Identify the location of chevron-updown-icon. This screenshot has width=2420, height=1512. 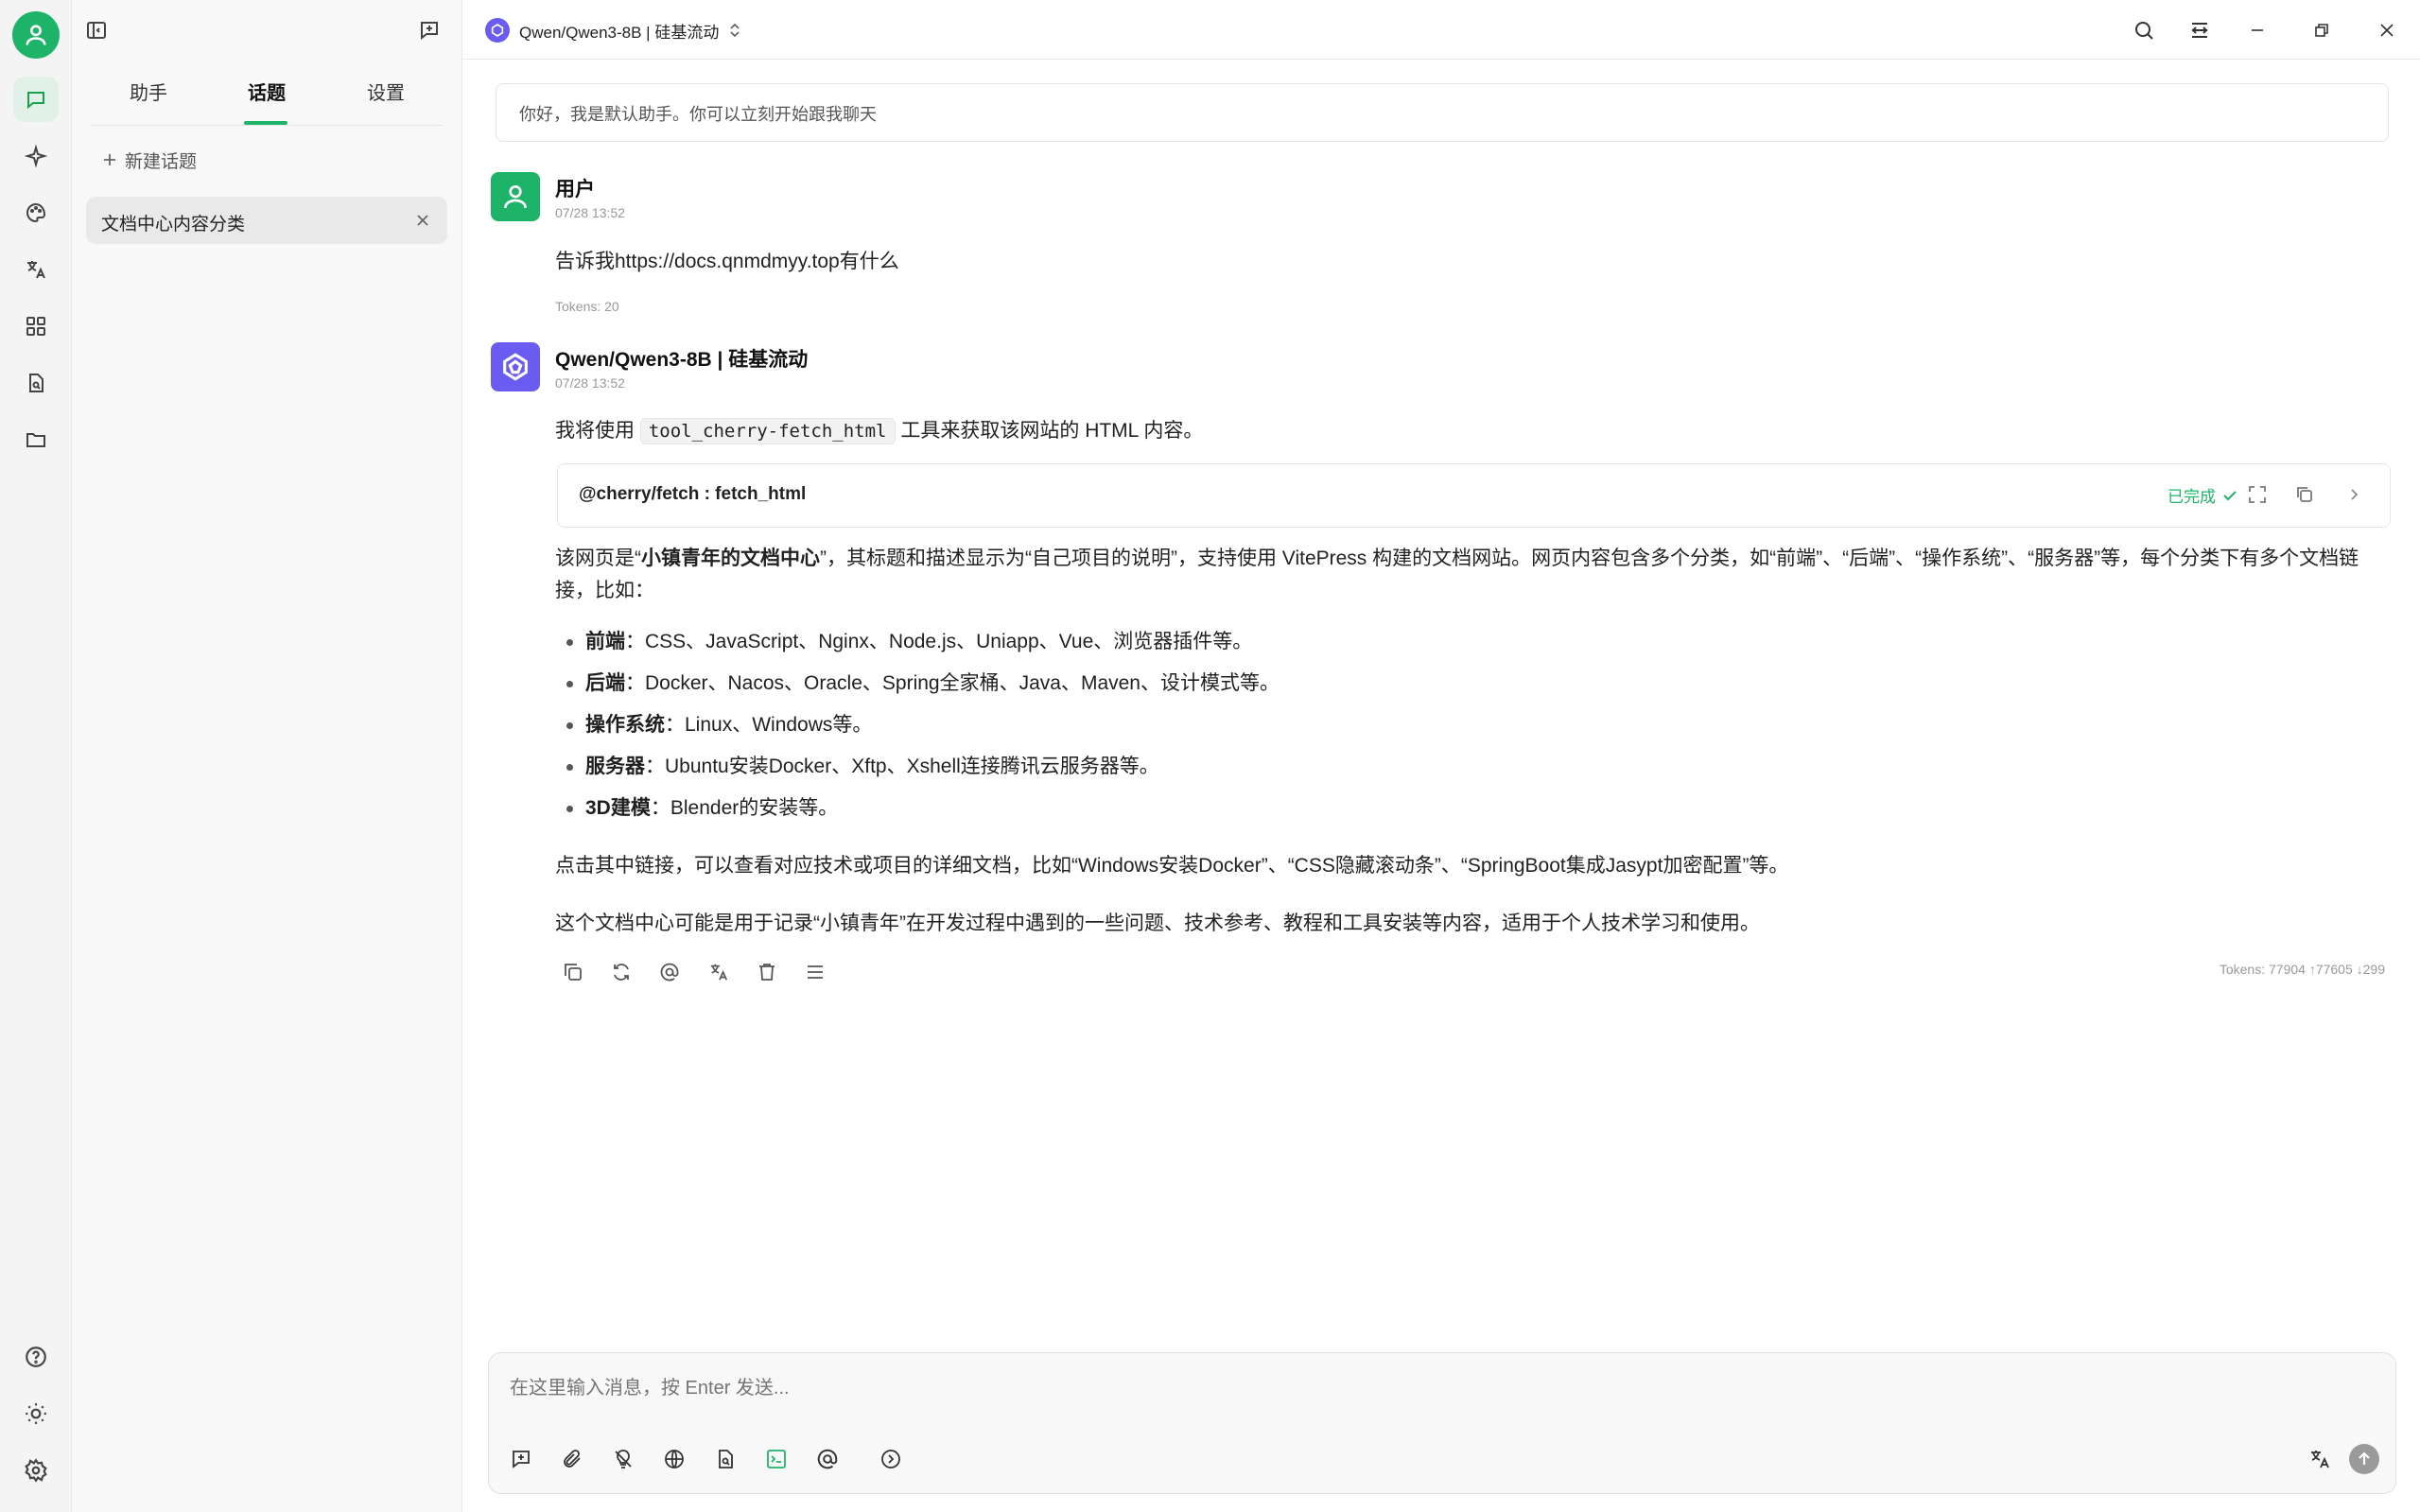
(735, 30).